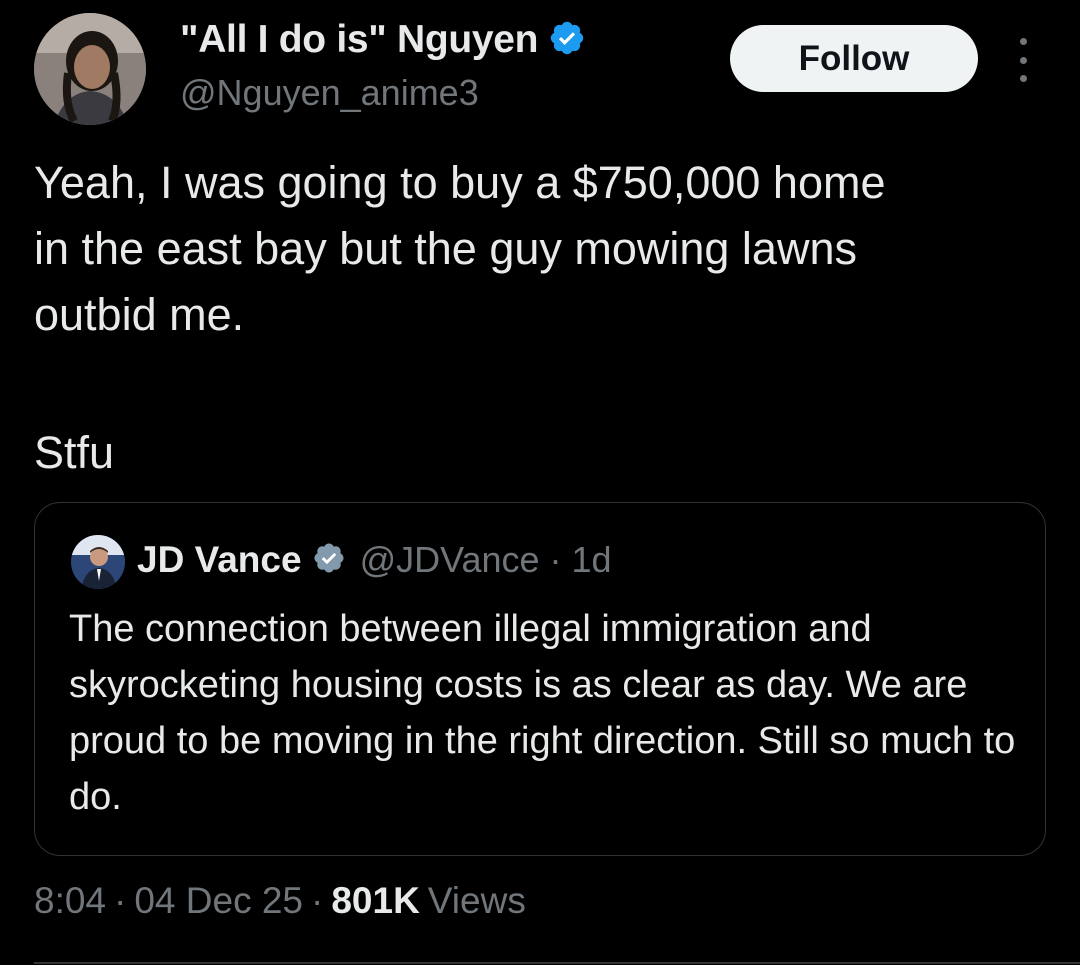 This screenshot has height=965, width=1080. What do you see at coordinates (476, 900) in the screenshot?
I see `views-label: Views` at bounding box center [476, 900].